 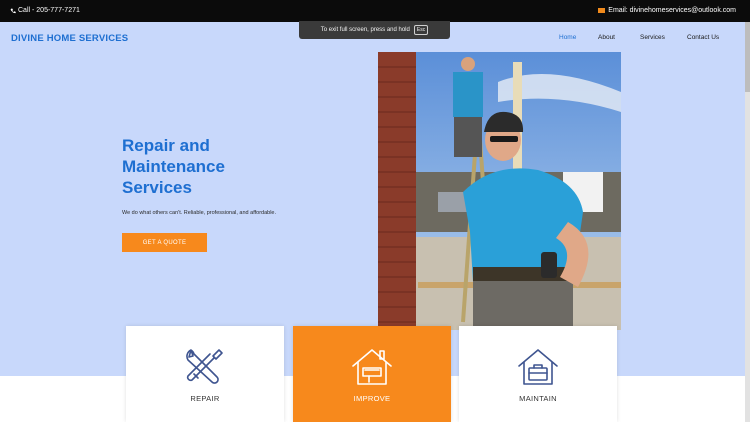 What do you see at coordinates (164, 242) in the screenshot?
I see `get-a-quote-button: GET A QUOTE` at bounding box center [164, 242].